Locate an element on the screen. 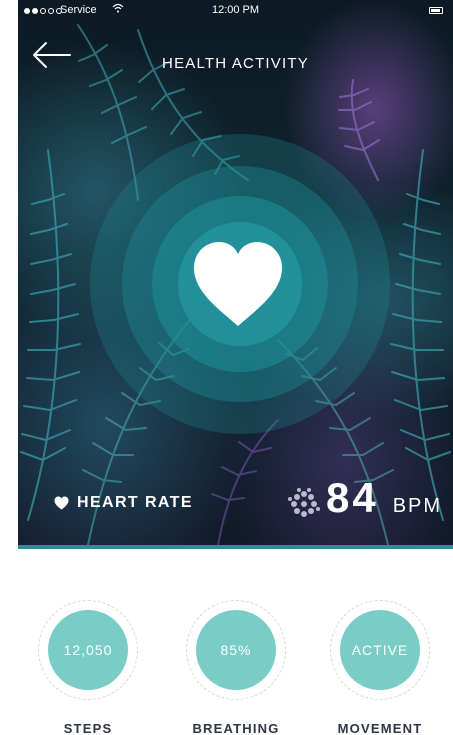 The width and height of the screenshot is (453, 735). stat-breathing-label: BREATHING is located at coordinates (236, 728).